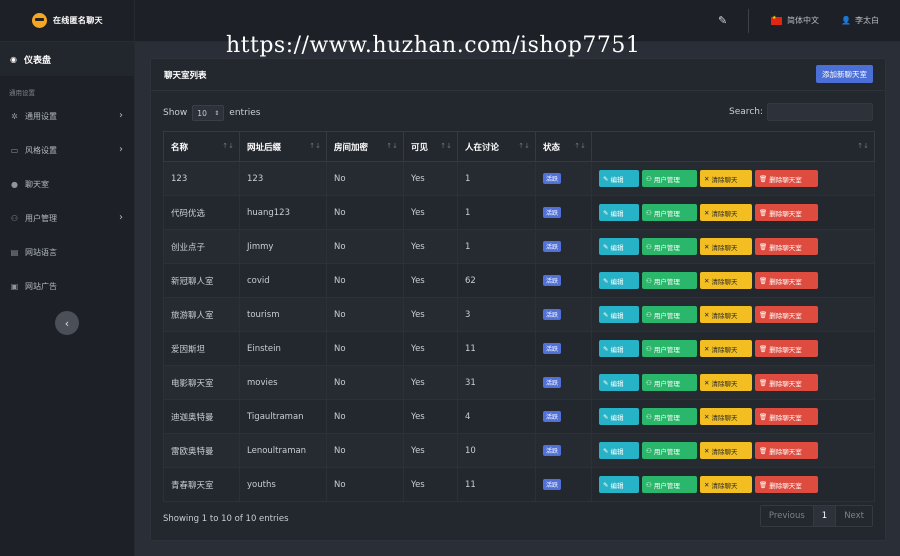 The width and height of the screenshot is (900, 556). Describe the element at coordinates (844, 74) in the screenshot. I see `add-chatroom-button: 添加新聊天室` at that location.